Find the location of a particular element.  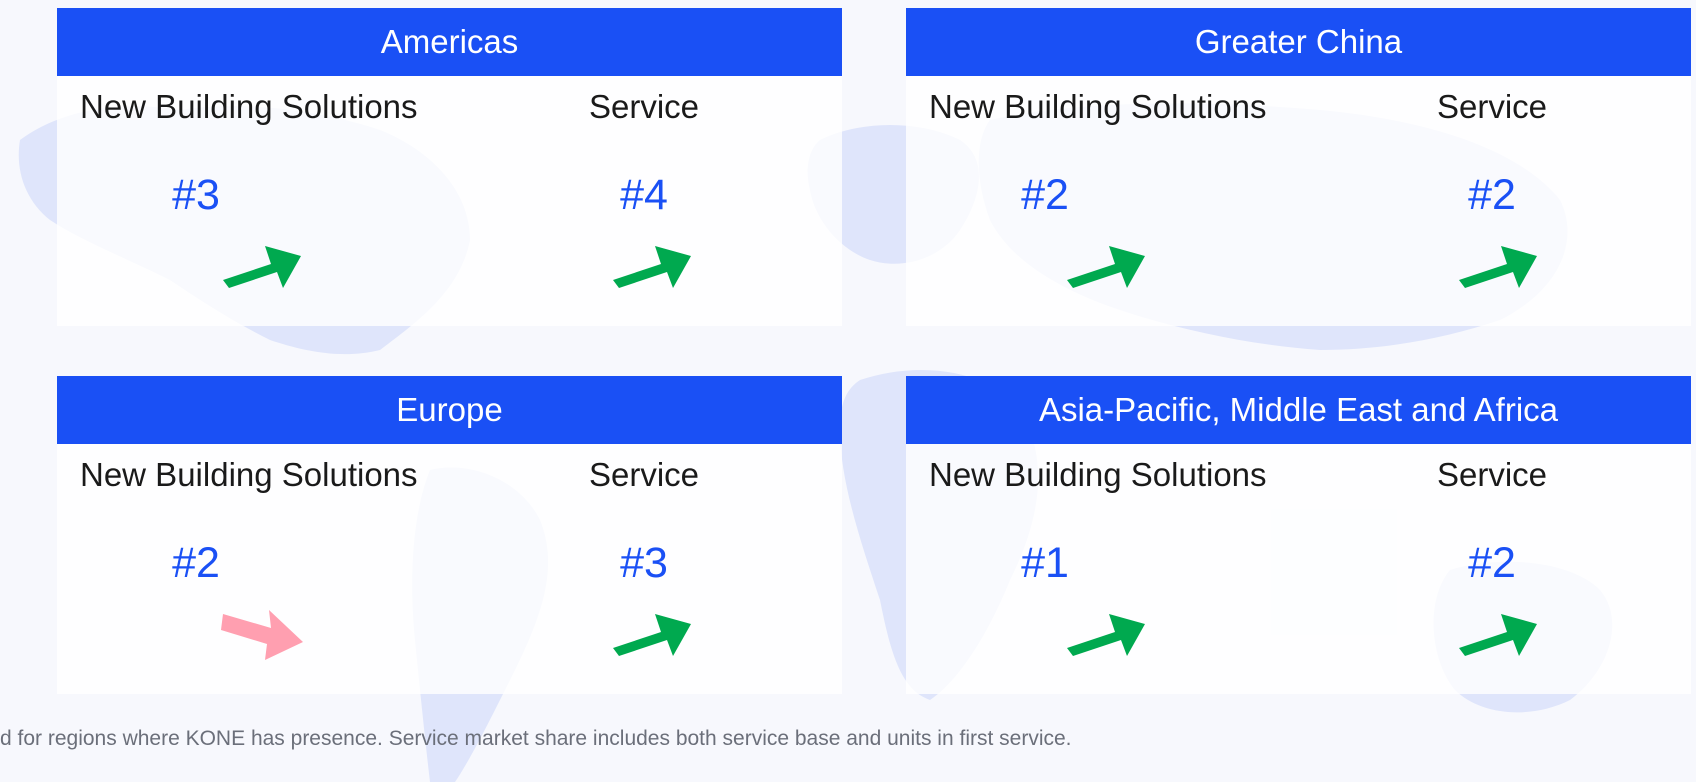

nbs-column: New Building Solutions #1 is located at coordinates (1102, 569).